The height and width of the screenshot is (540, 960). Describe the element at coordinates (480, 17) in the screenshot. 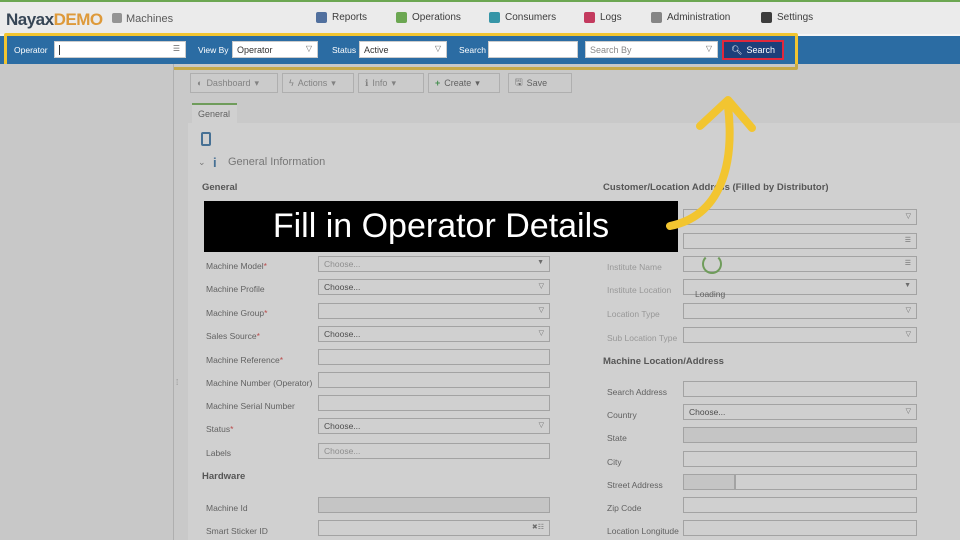

I see `top-overlay` at that location.